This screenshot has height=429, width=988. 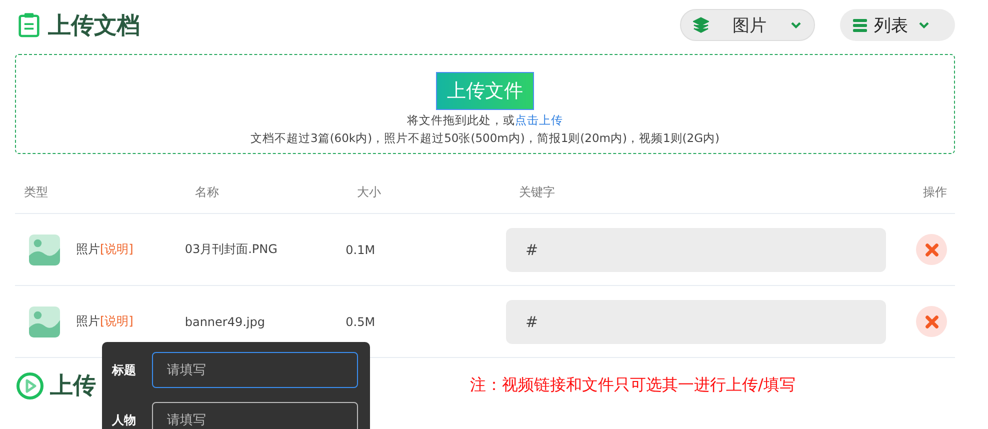 I want to click on clipboard-icon, so click(x=29, y=25).